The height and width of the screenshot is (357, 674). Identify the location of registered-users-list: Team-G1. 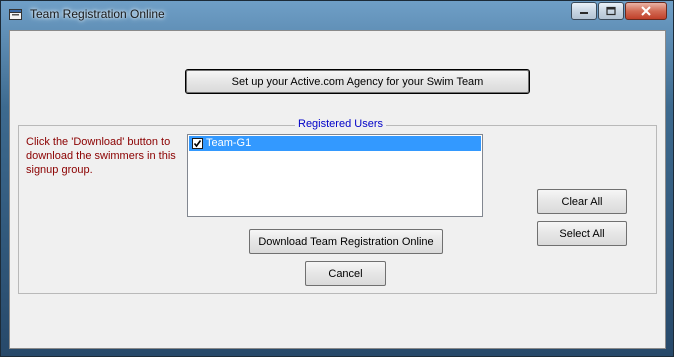
(335, 175).